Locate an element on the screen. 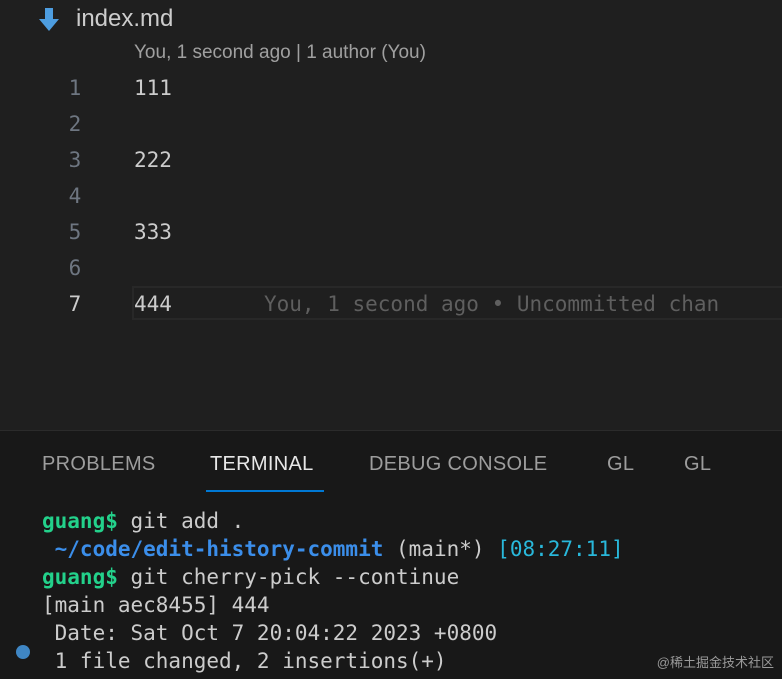 This screenshot has width=782, height=679. line-number: 4 is located at coordinates (75, 196).